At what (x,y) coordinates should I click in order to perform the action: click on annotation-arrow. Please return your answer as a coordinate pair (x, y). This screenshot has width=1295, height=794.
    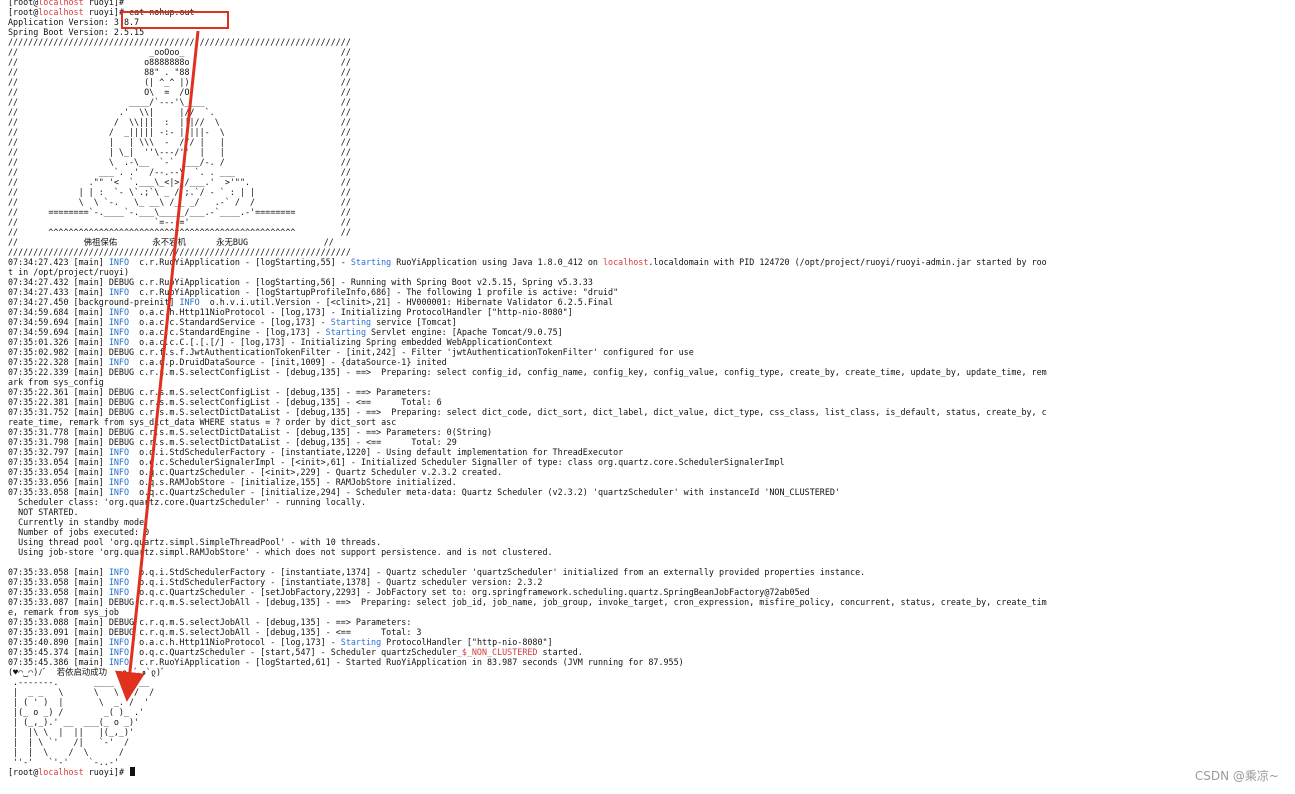
    Looking at the image, I should click on (157, 366).